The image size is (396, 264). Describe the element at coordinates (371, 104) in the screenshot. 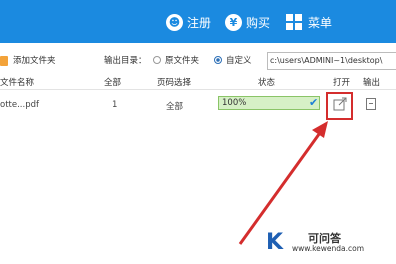

I see `output-icon` at that location.